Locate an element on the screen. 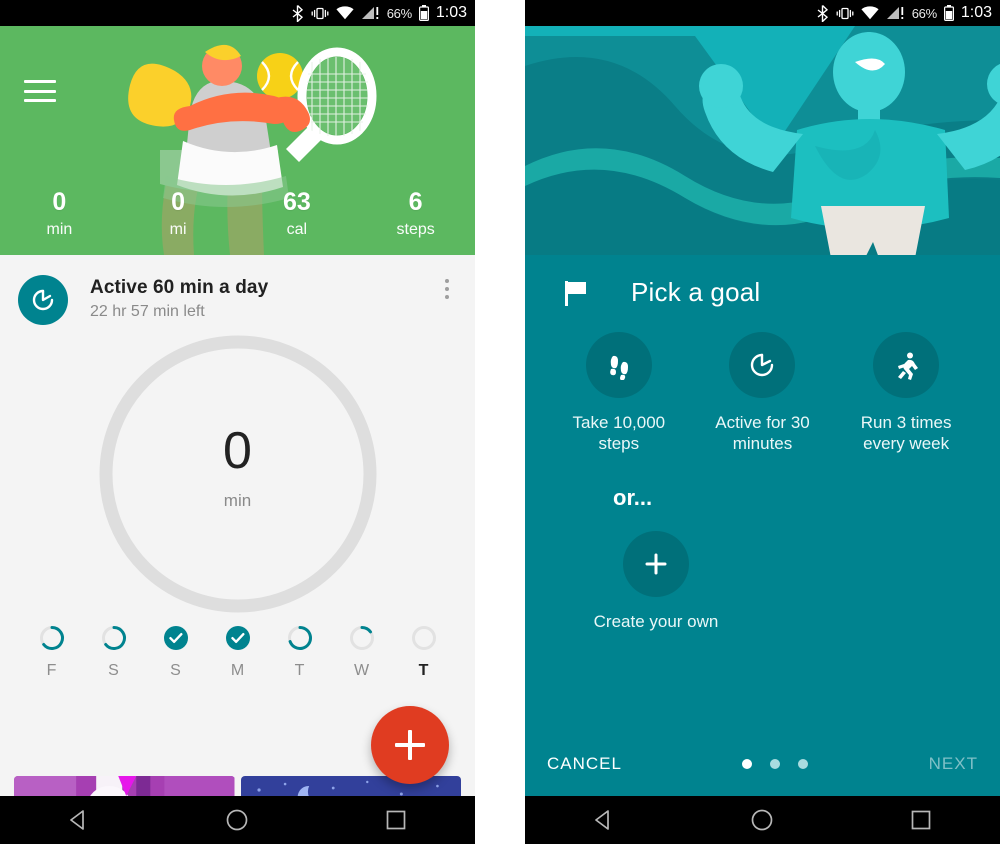 This screenshot has height=844, width=1000. stat-steps: 6 steps is located at coordinates (415, 213).